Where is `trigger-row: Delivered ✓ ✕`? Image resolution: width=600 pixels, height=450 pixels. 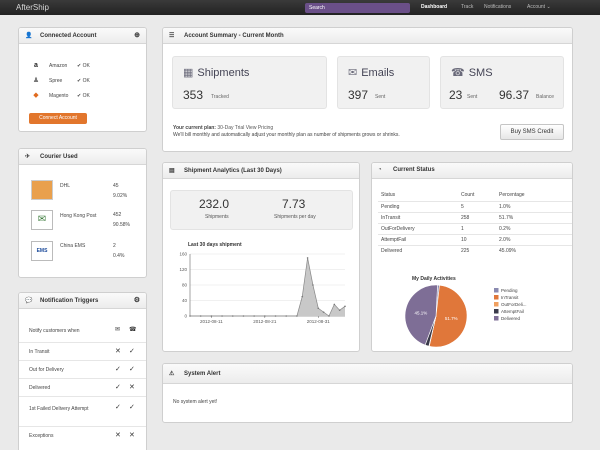
trigger-row: Delivered ✓ ✕ is located at coordinates (82, 387).